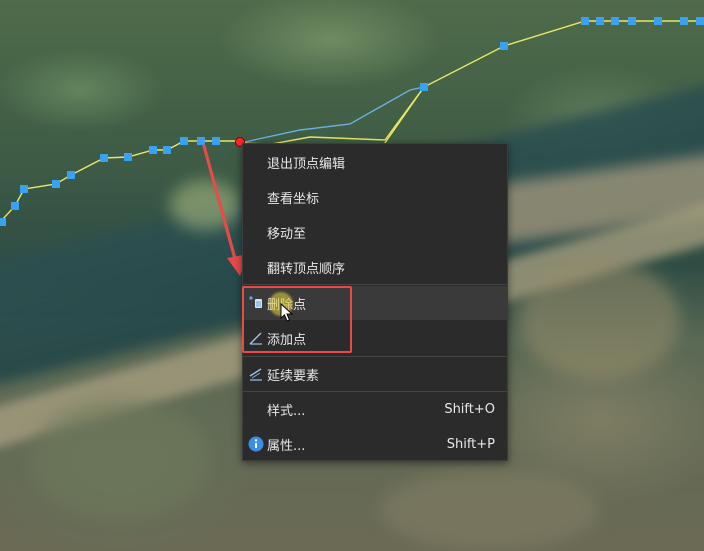 The width and height of the screenshot is (704, 551). Describe the element at coordinates (470, 444) in the screenshot. I see `menu-item-shortcut: Shift+P` at that location.